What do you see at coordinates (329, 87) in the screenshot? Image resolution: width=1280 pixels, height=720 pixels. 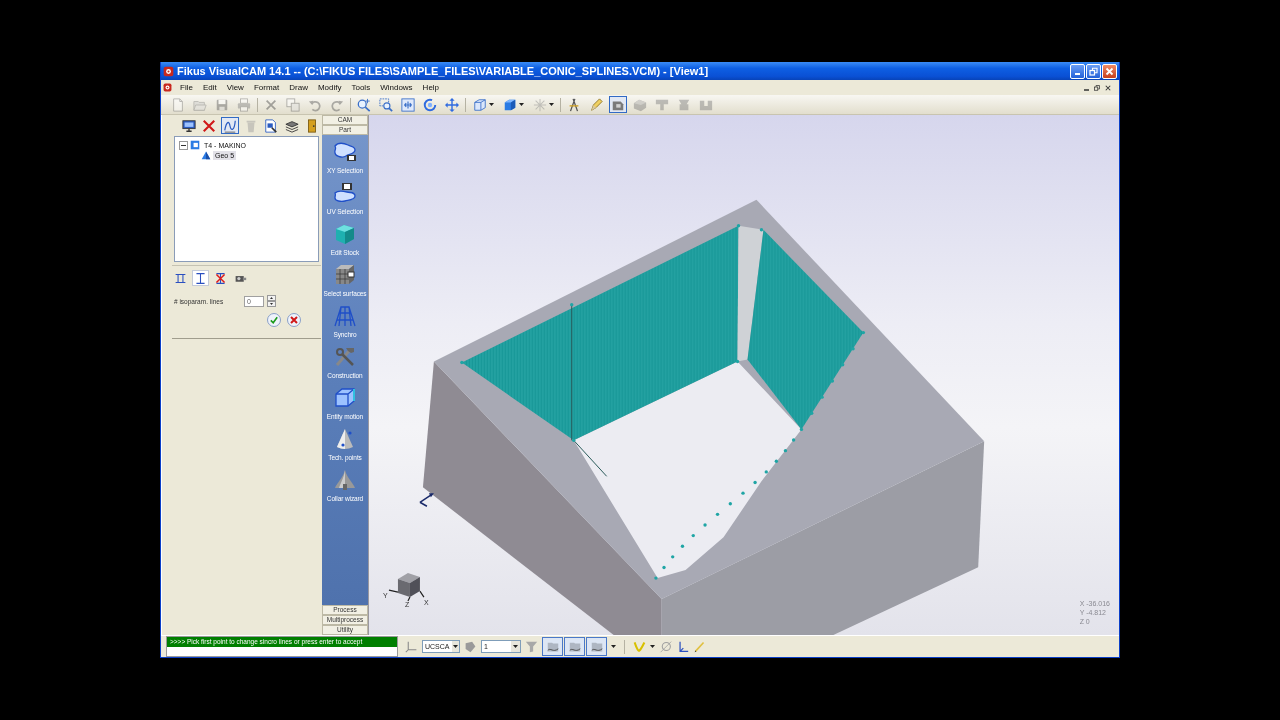 I see `menu-item: Modify` at bounding box center [329, 87].